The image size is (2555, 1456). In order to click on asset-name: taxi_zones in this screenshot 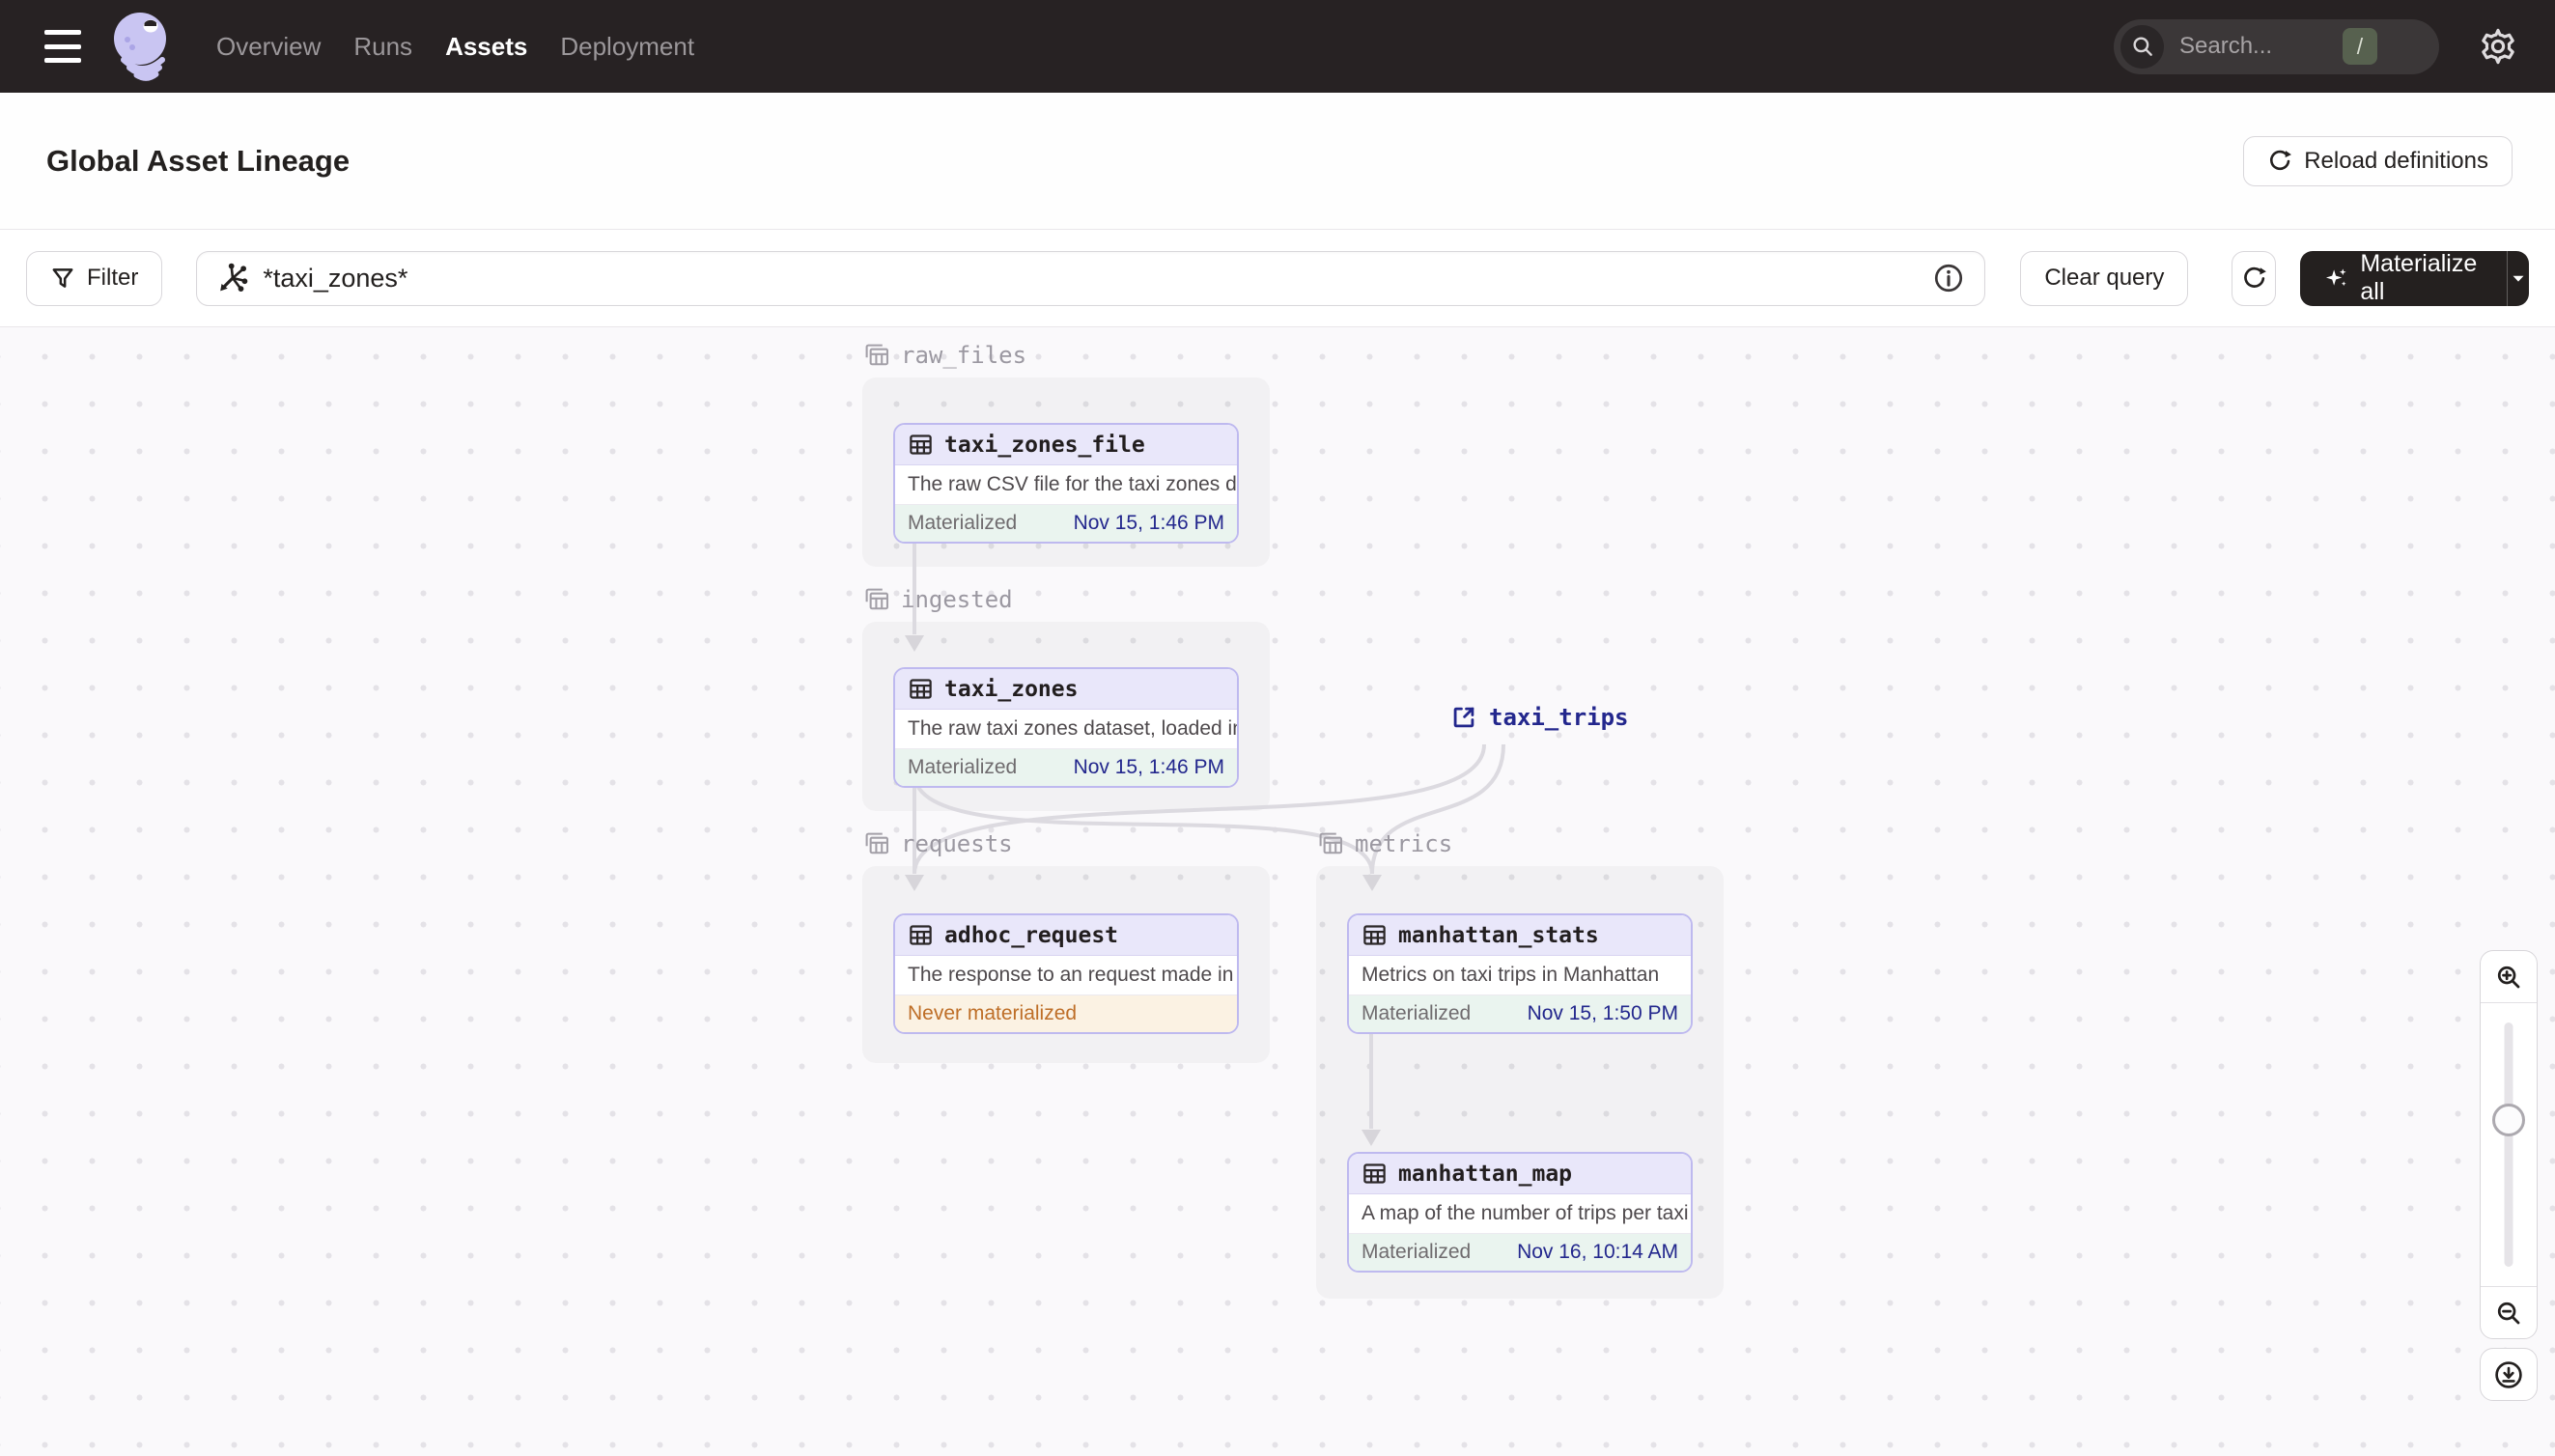, I will do `click(1011, 689)`.